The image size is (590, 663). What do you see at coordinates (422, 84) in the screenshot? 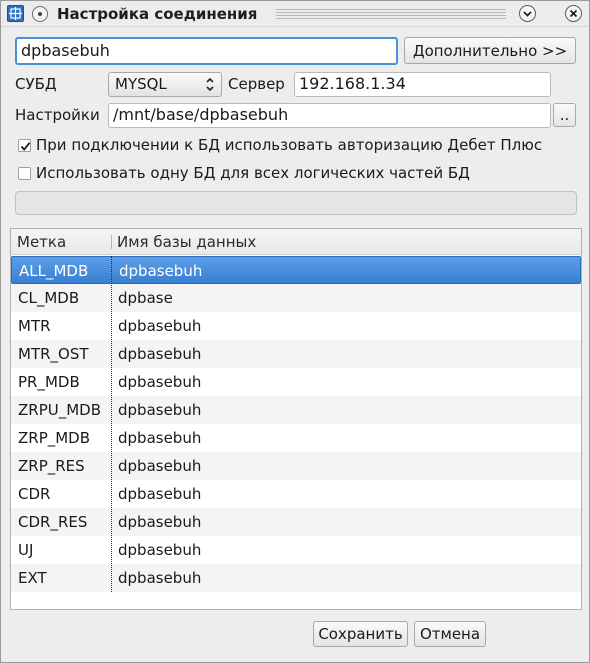
I see `server-input: 192.168.1.34` at bounding box center [422, 84].